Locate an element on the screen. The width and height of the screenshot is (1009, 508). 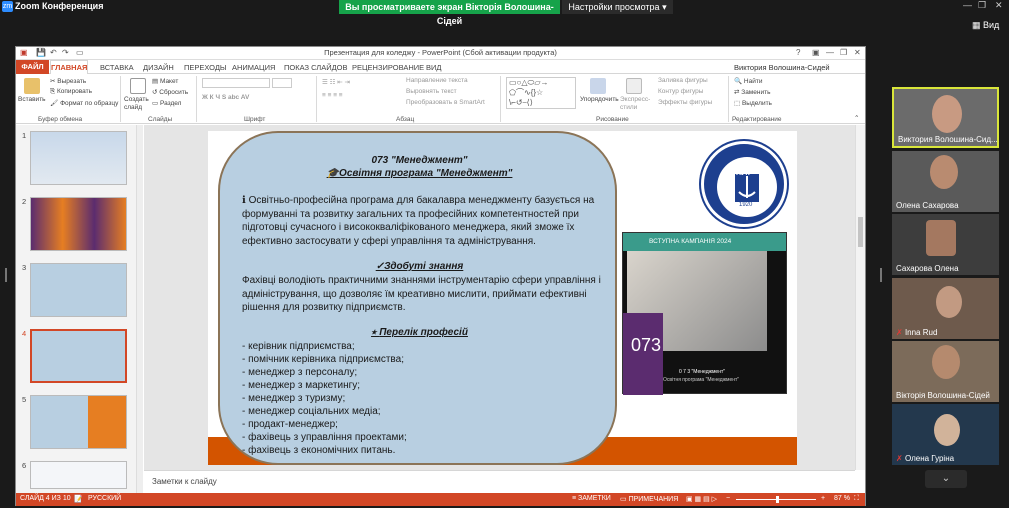
ppt-restore-icon: ❐ is located at coordinates (843, 52).